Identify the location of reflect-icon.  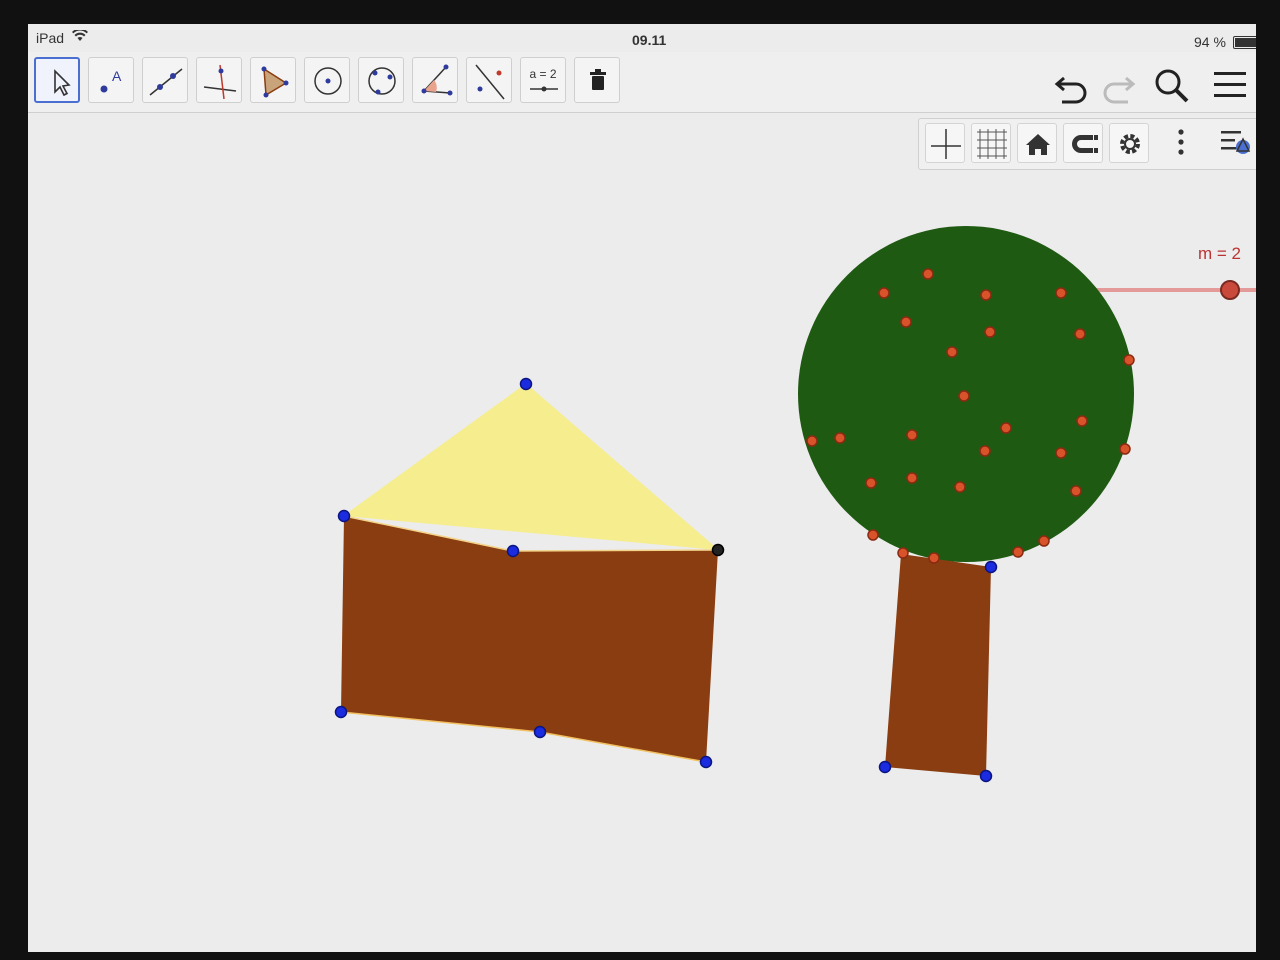
(490, 82).